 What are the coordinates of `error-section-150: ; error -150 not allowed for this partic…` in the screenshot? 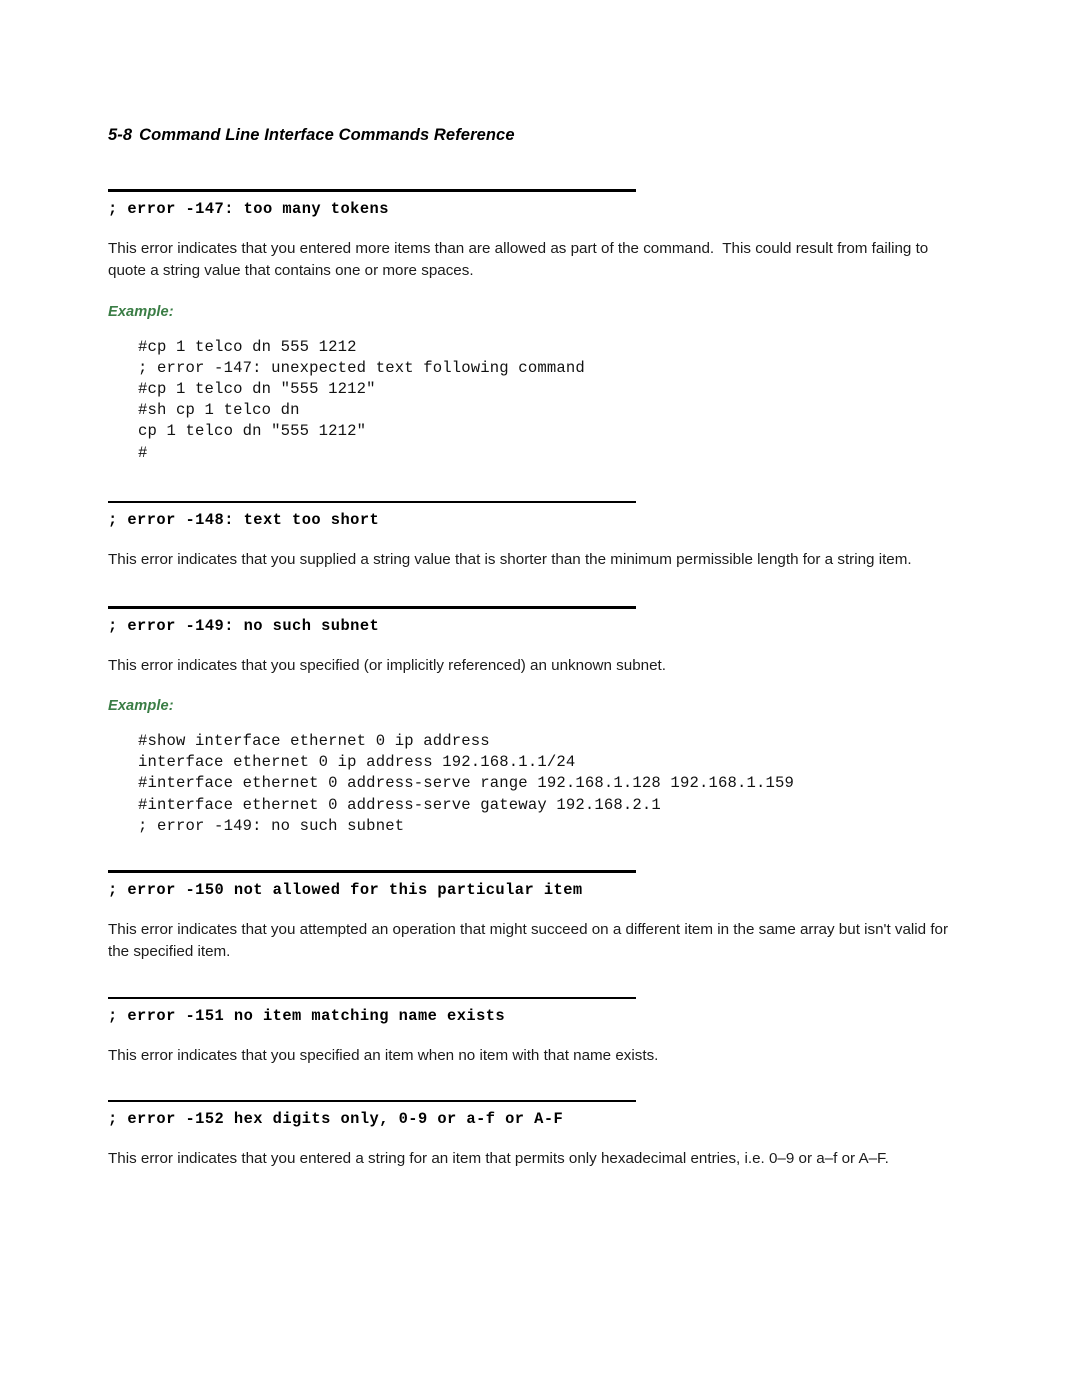 It's located at (537, 917).